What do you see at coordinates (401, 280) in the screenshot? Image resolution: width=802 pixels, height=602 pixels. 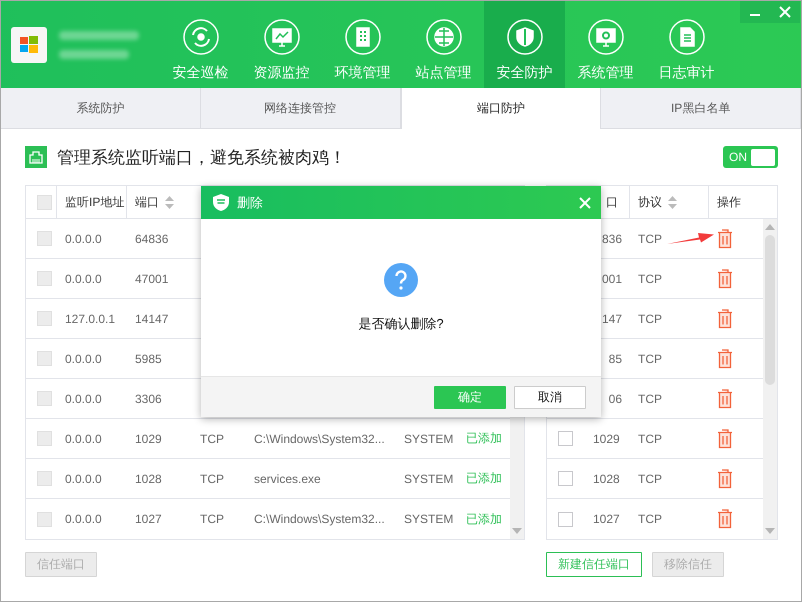 I see `question-icon` at bounding box center [401, 280].